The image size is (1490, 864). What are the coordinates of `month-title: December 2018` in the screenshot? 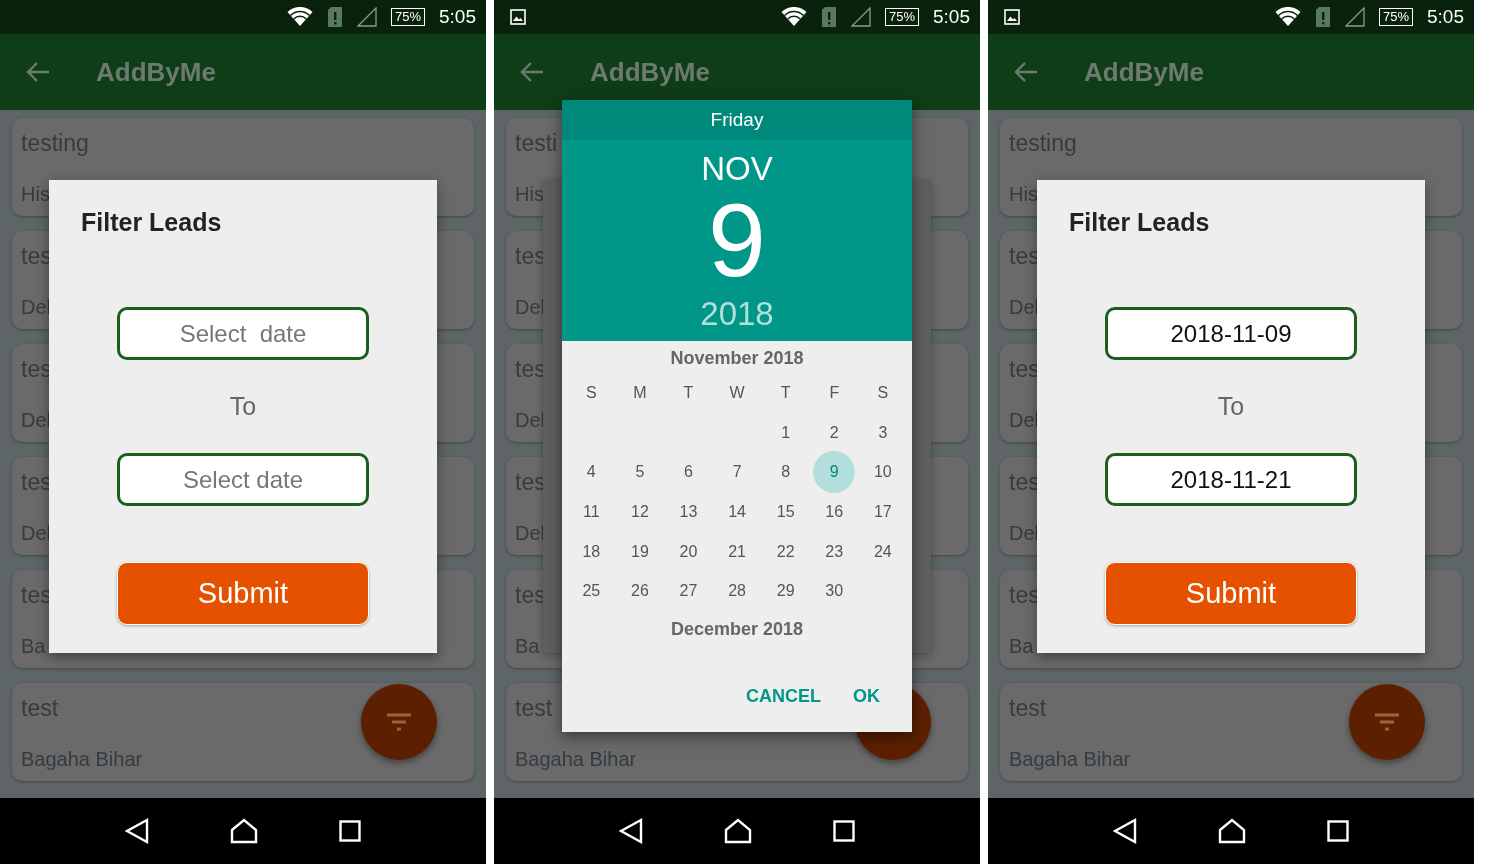 It's located at (737, 630).